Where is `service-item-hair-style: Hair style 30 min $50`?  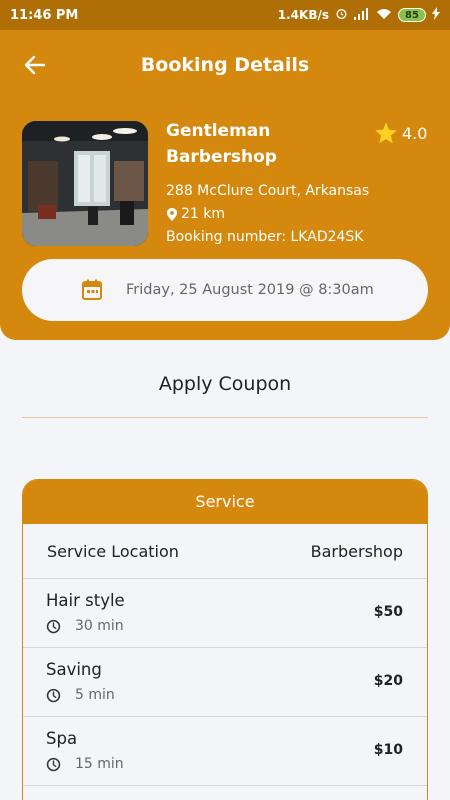 service-item-hair-style: Hair style 30 min $50 is located at coordinates (225, 613).